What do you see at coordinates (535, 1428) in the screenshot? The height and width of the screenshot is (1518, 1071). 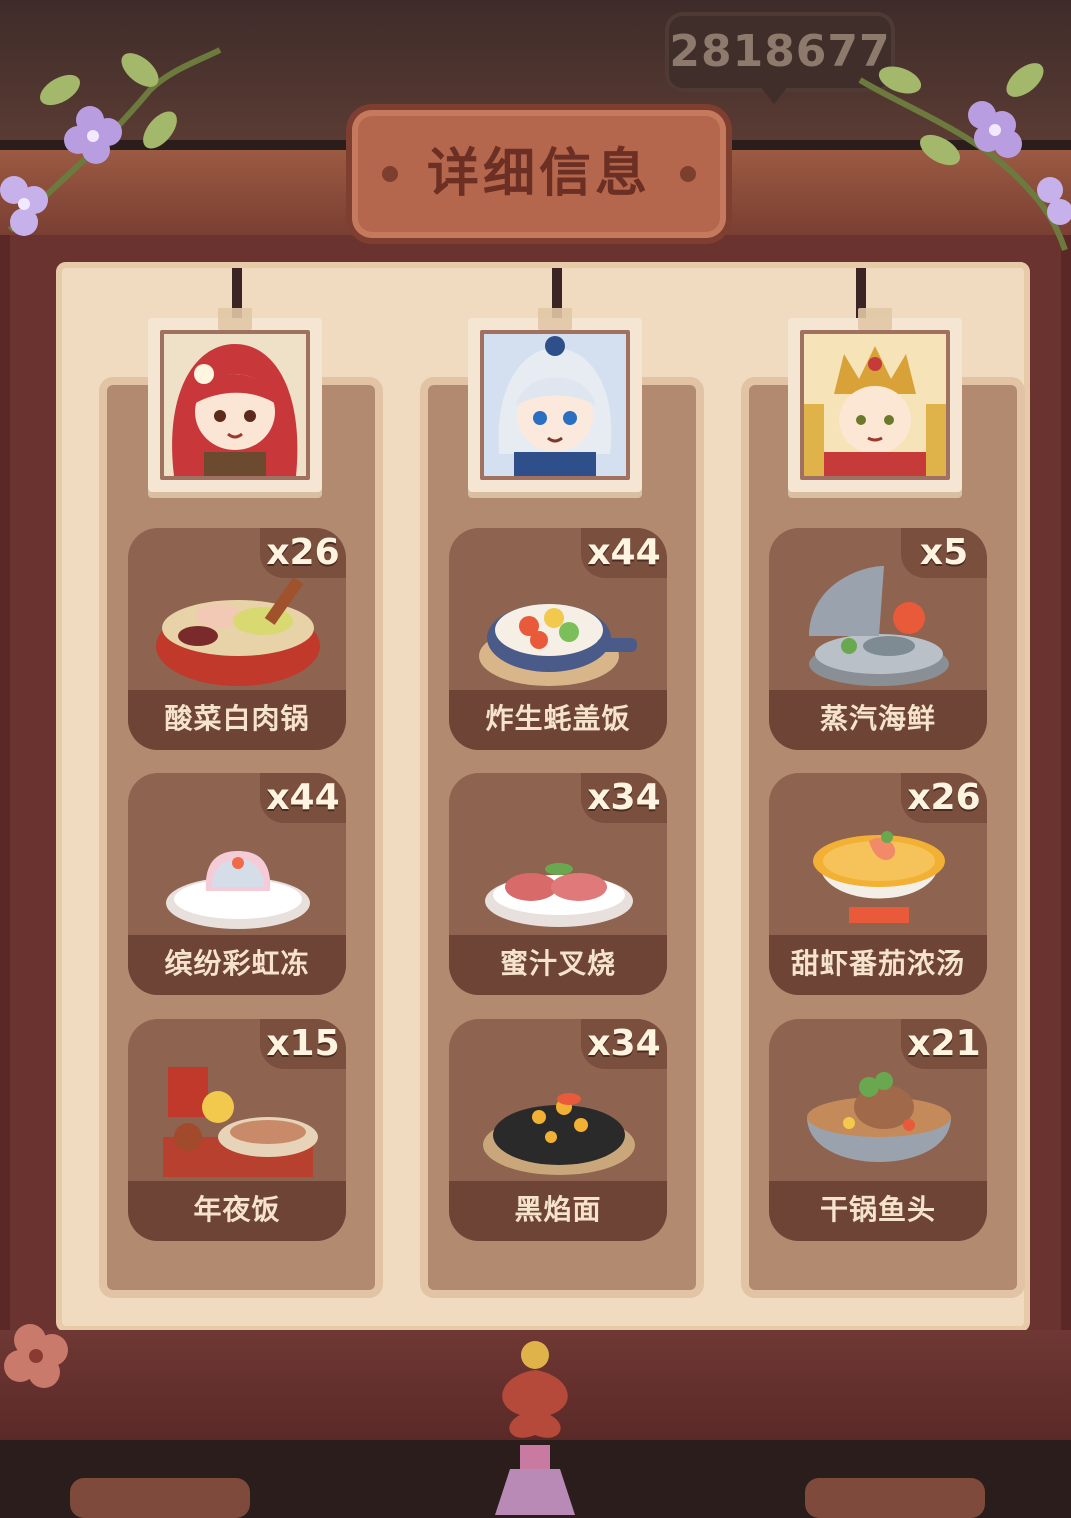 I see `chinese-knot-icon` at bounding box center [535, 1428].